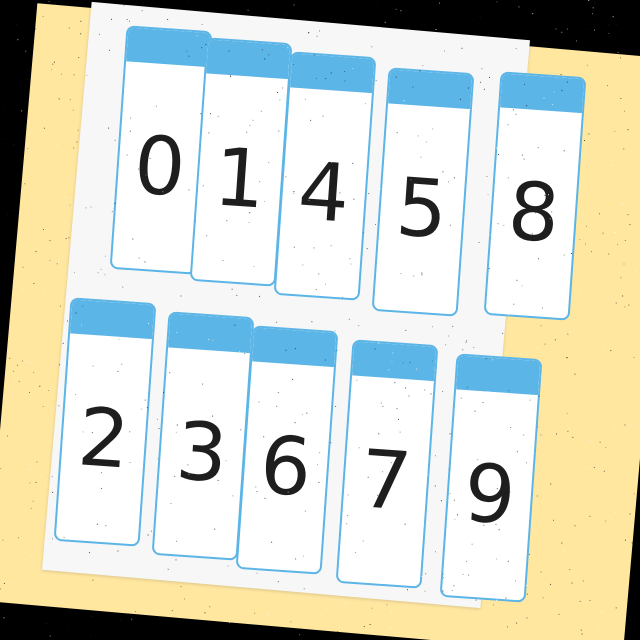 The height and width of the screenshot is (640, 640). I want to click on number-card-2: 2, so click(105, 422).